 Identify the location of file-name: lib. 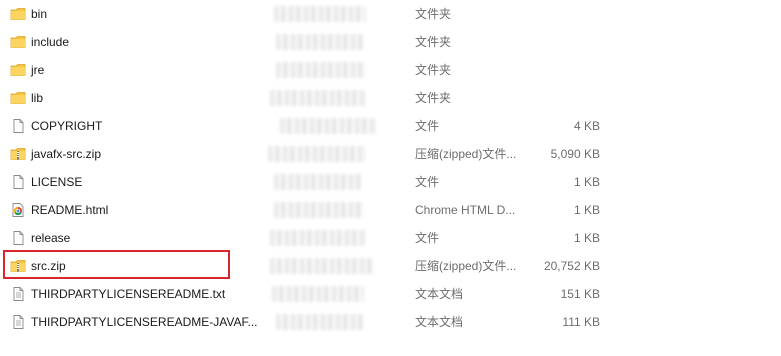
(37, 98).